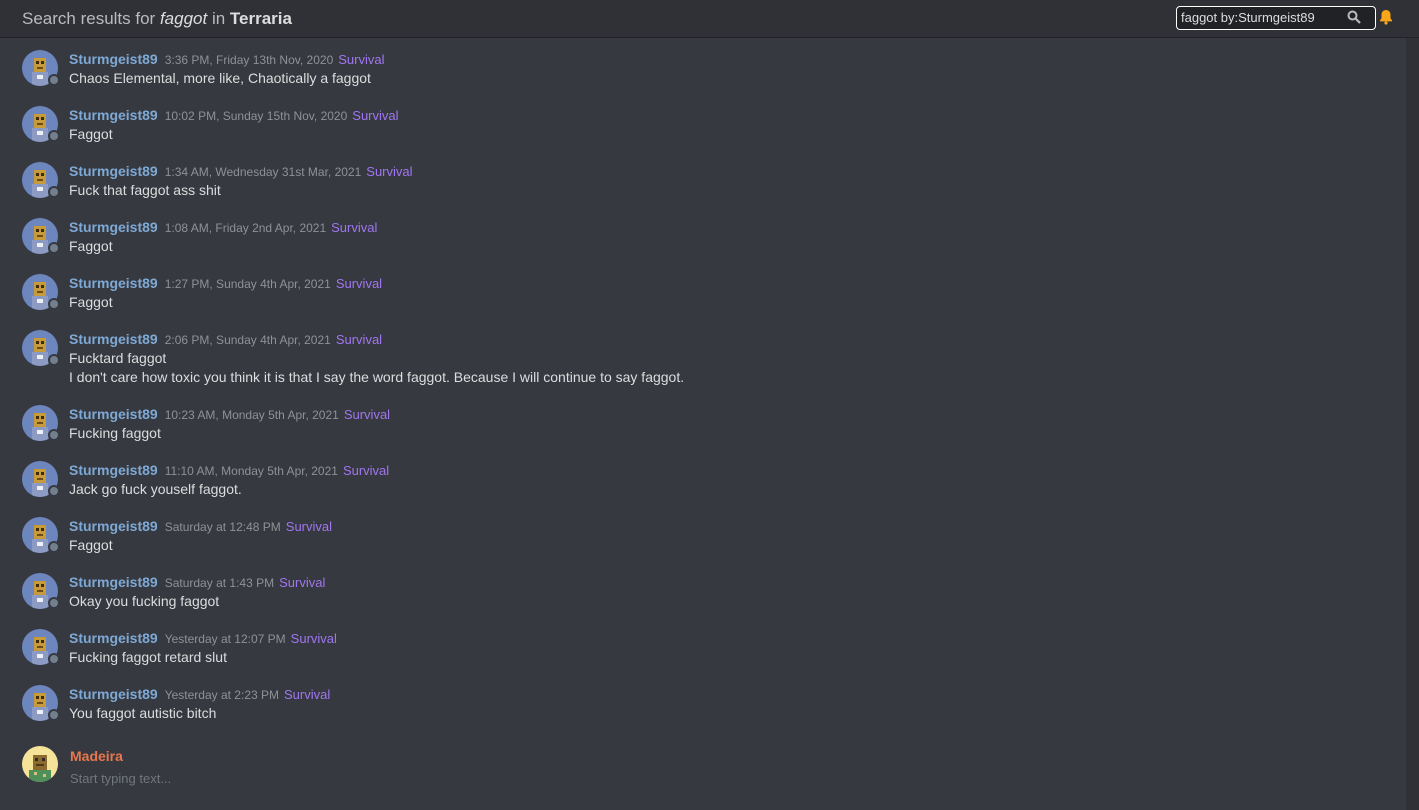 This screenshot has height=810, width=1419. I want to click on title-in: in, so click(218, 18).